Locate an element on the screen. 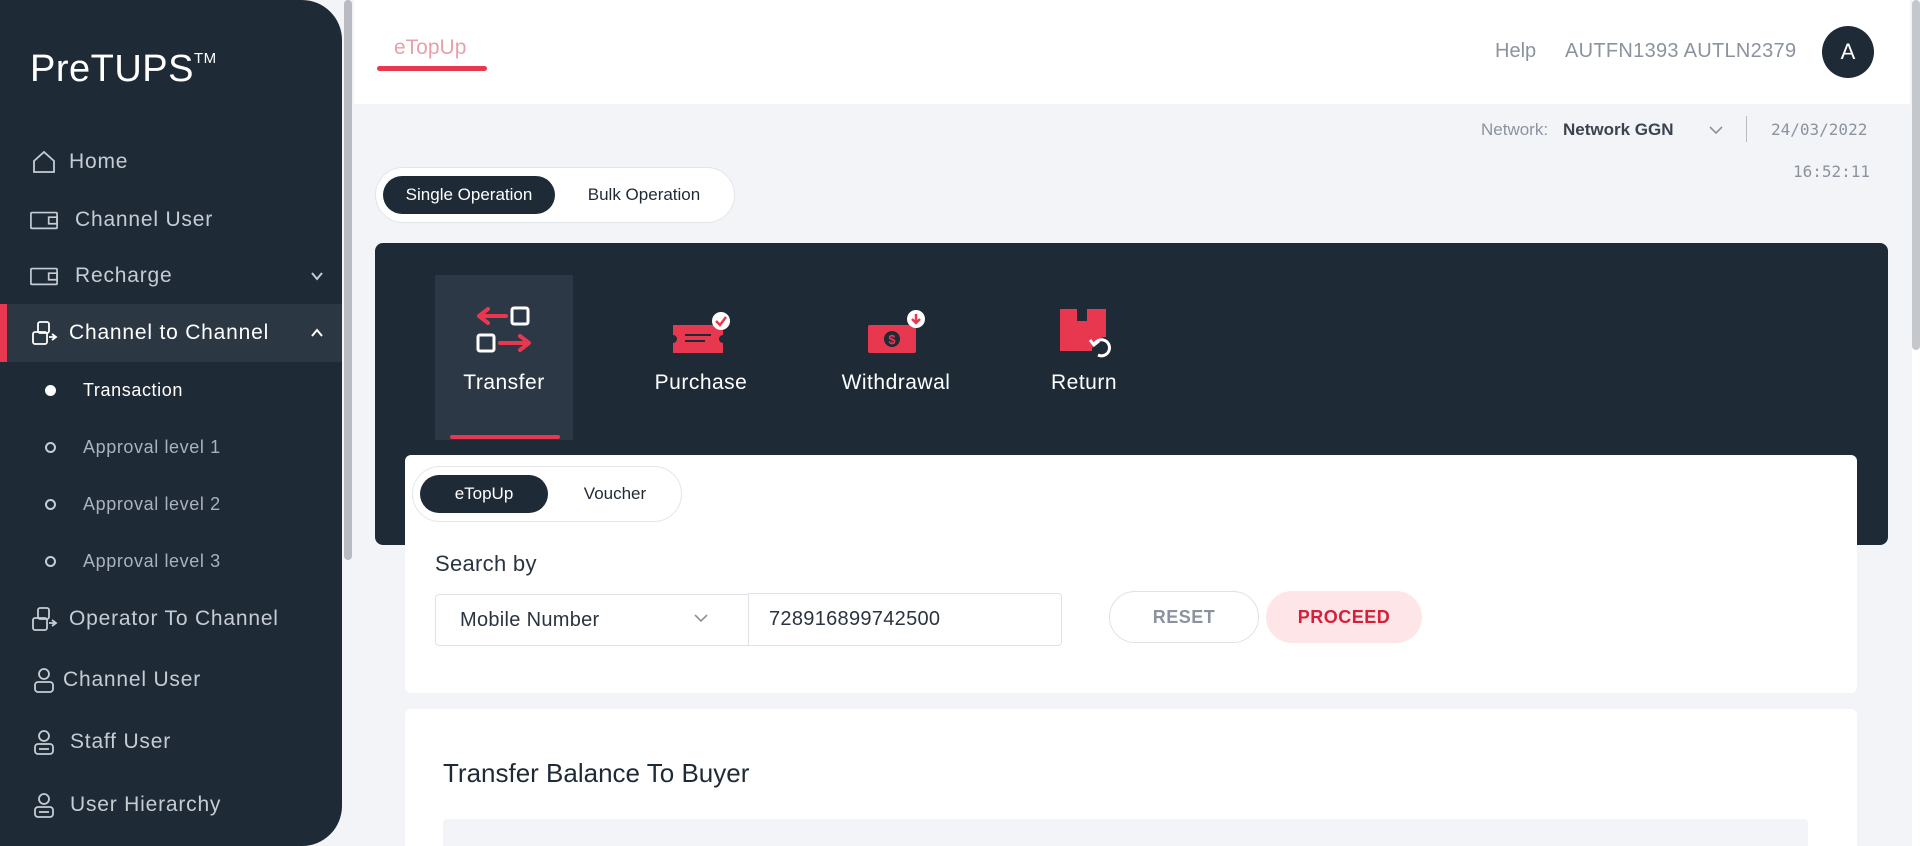  sidebar-item-home: Home is located at coordinates (171, 162).